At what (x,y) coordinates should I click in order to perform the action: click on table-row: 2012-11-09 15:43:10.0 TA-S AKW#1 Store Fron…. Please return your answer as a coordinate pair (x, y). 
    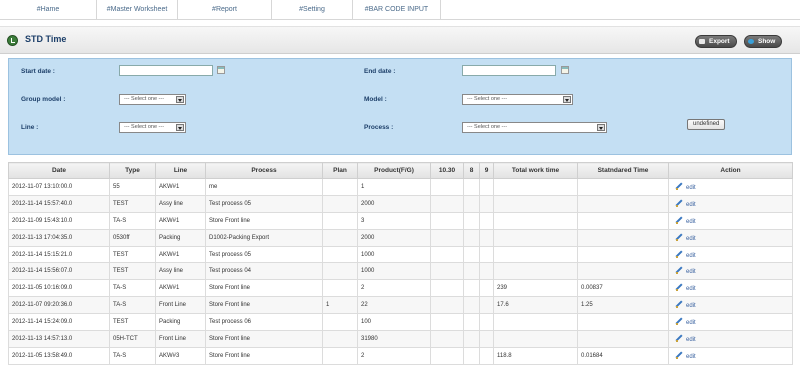
    Looking at the image, I should click on (400, 220).